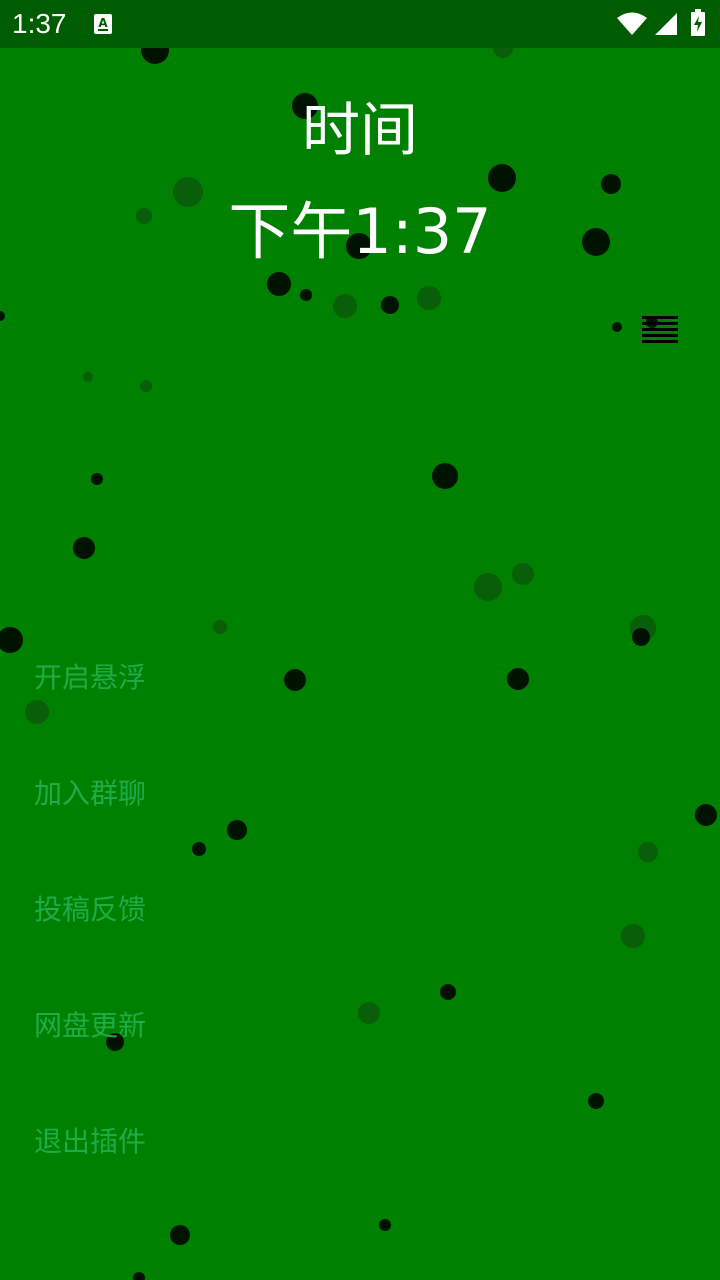 This screenshot has height=1280, width=720. Describe the element at coordinates (660, 330) in the screenshot. I see `menu-button` at that location.